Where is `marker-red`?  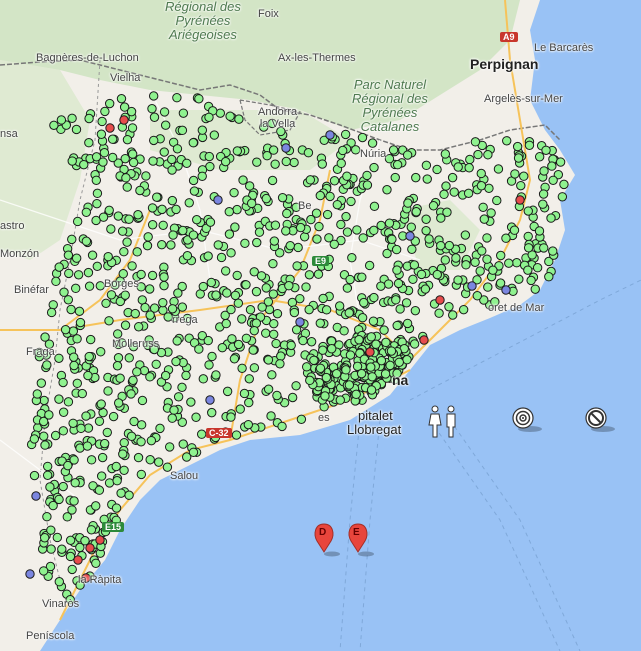 marker-red is located at coordinates (90, 548).